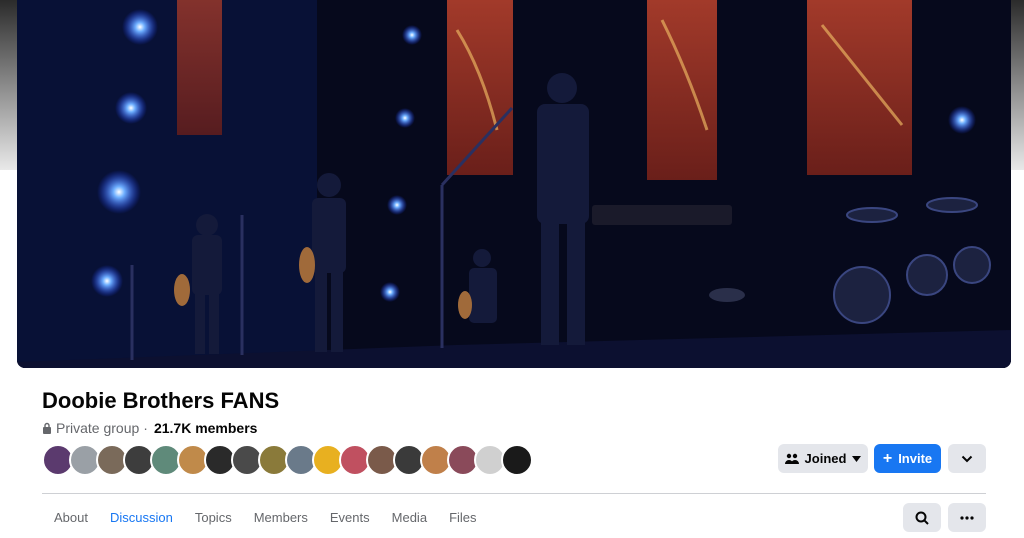  I want to click on tab-files: Files, so click(462, 519).